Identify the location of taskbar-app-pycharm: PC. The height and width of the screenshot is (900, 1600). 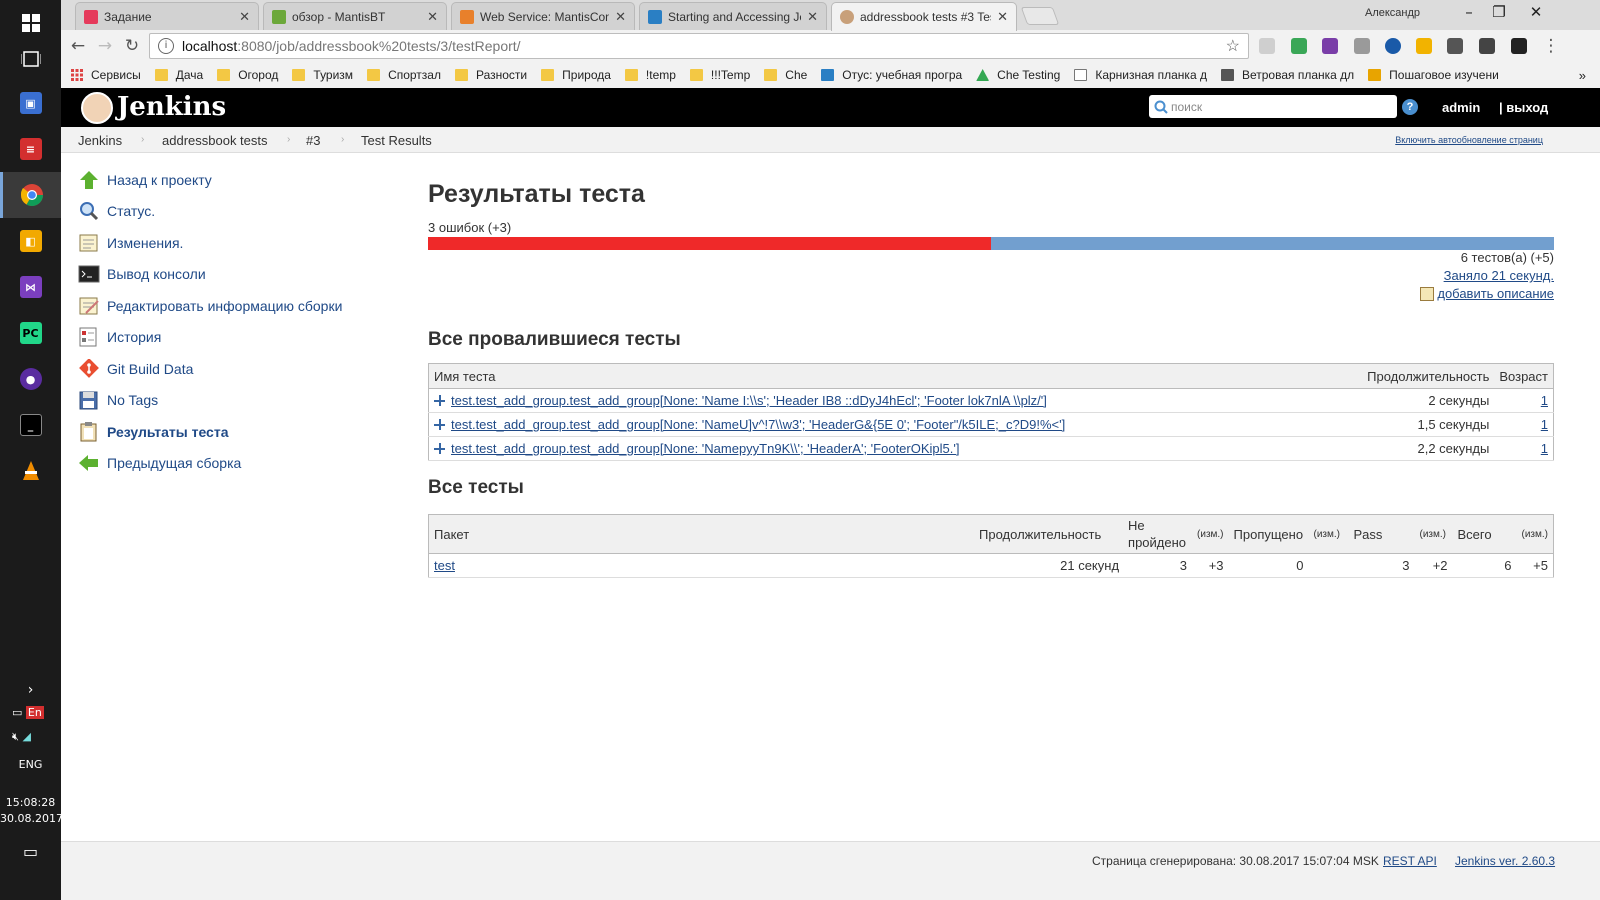
(30, 333).